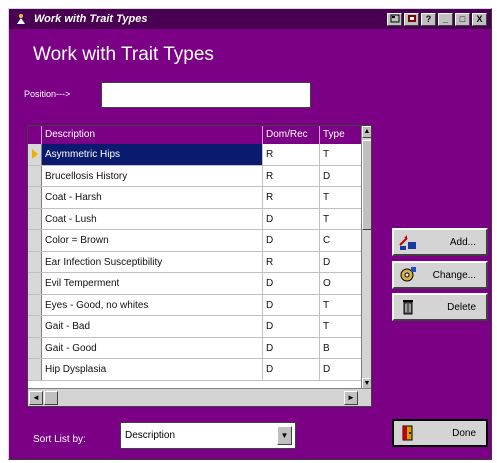 The width and height of the screenshot is (497, 463). What do you see at coordinates (440, 307) in the screenshot?
I see `delete-button: Delete` at bounding box center [440, 307].